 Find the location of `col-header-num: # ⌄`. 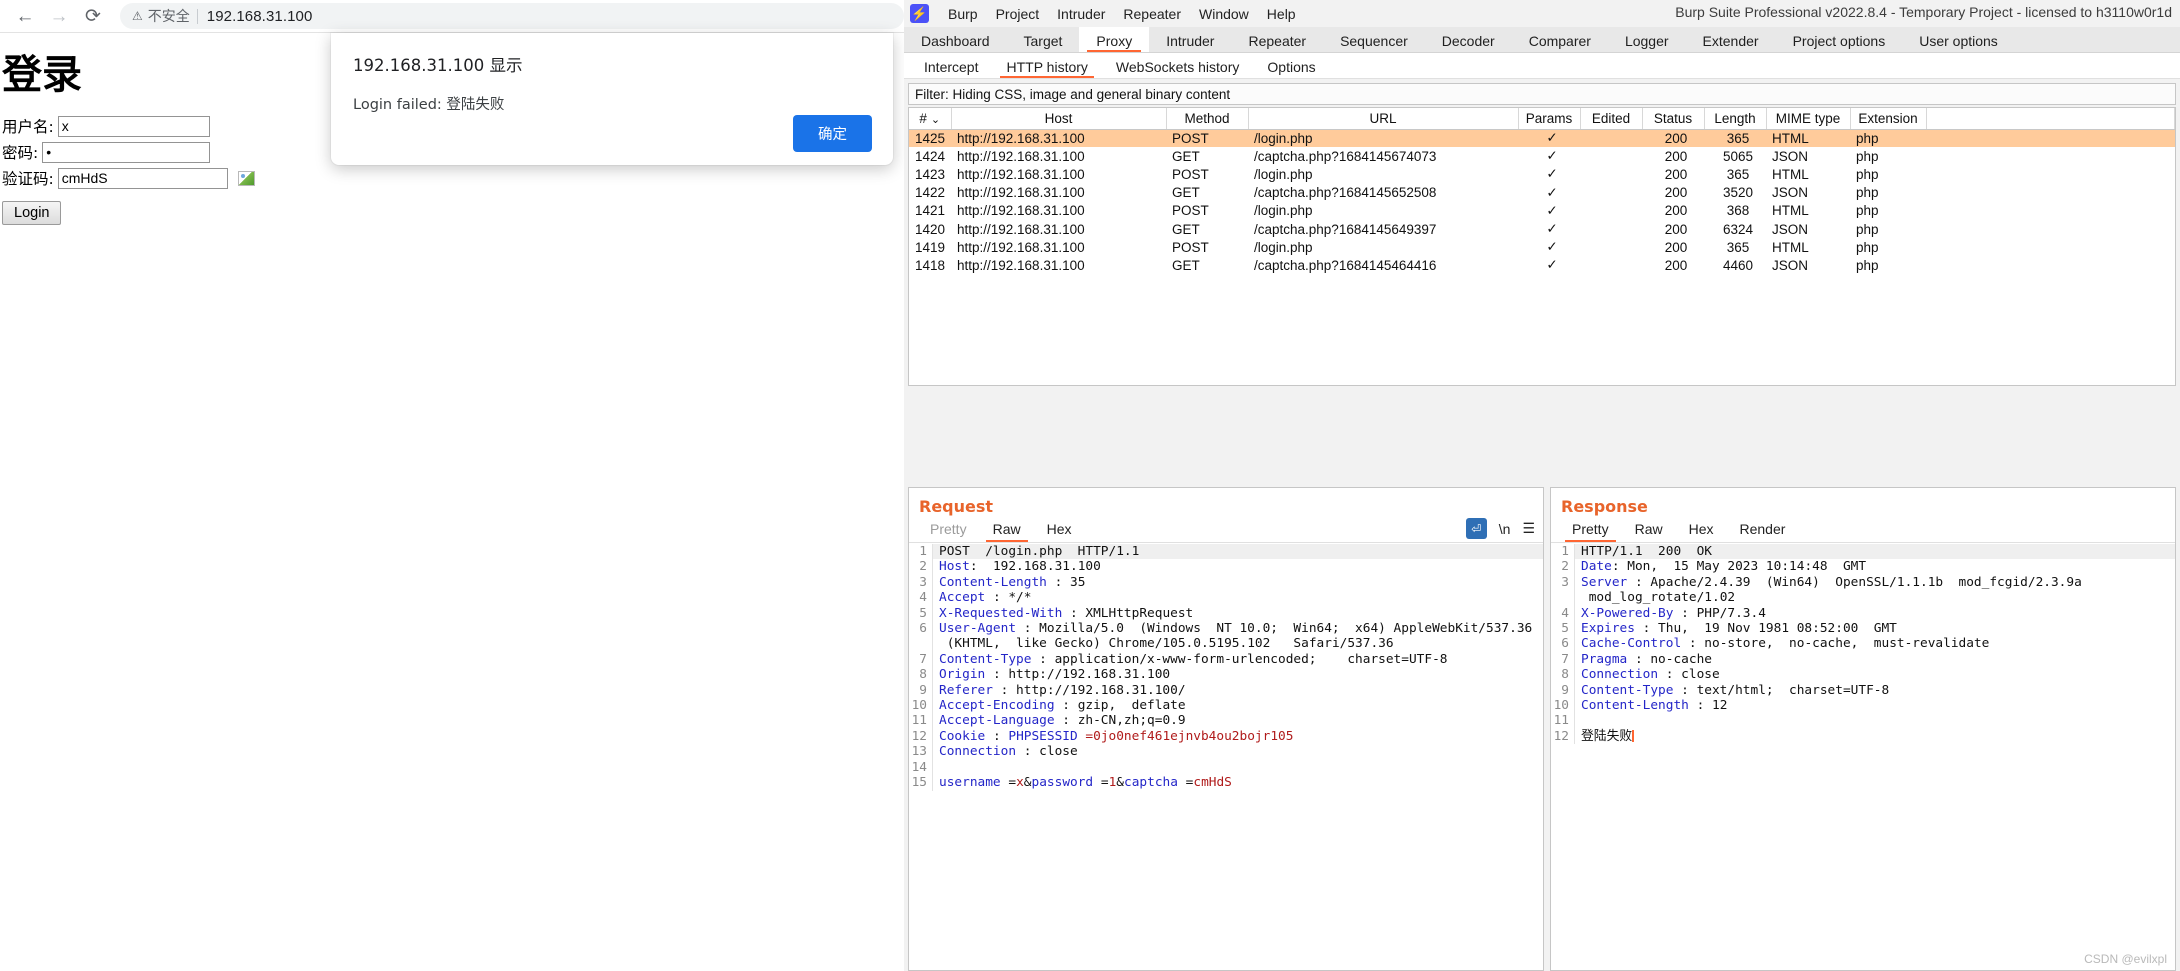

col-header-num: # ⌄ is located at coordinates (930, 119).